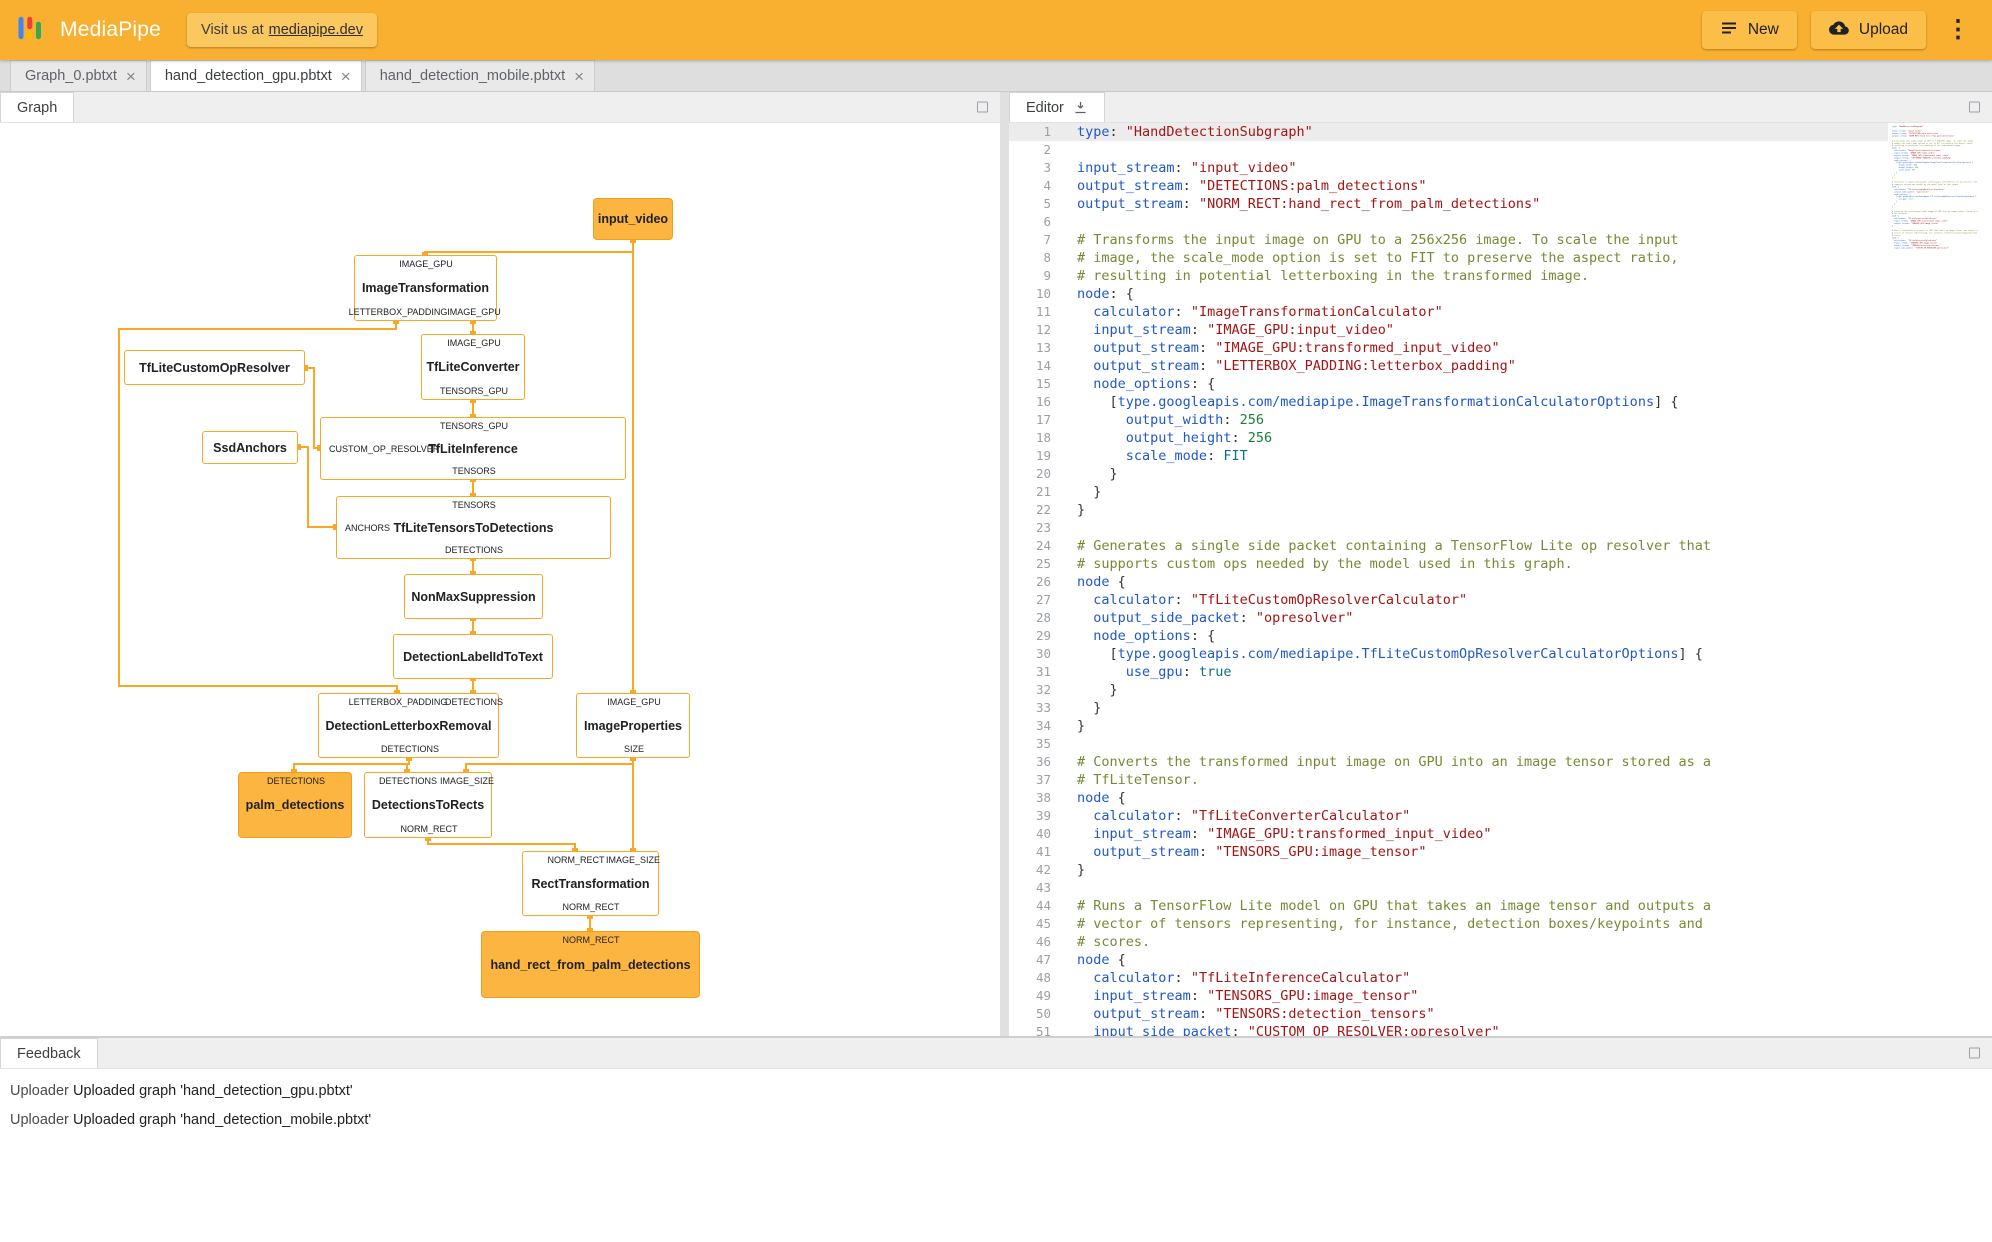 This screenshot has height=1242, width=1992. I want to click on code-line: 20 }, so click(1448, 474).